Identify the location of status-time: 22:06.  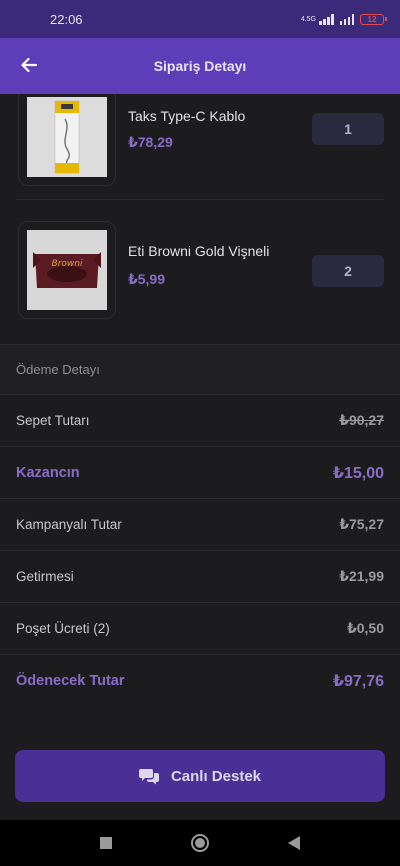
(66, 19).